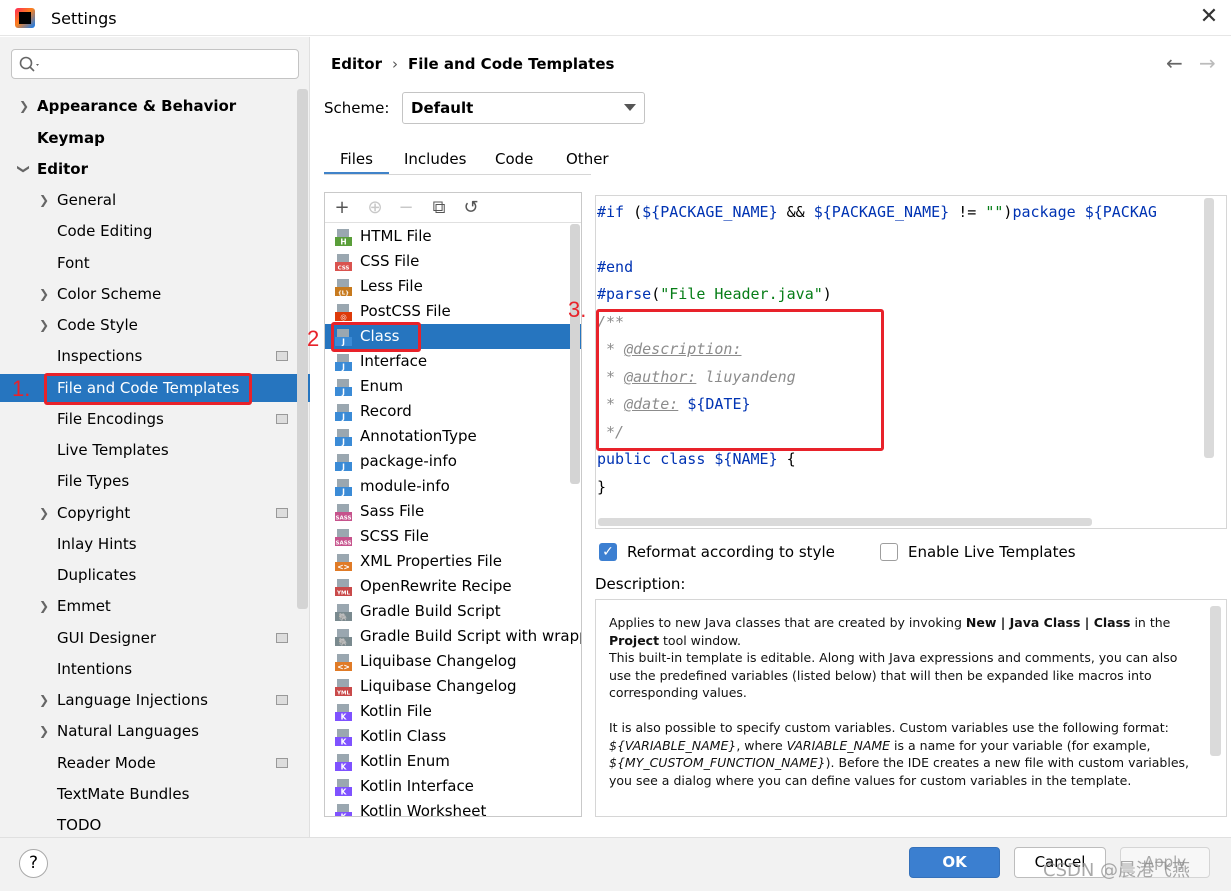  Describe the element at coordinates (155, 606) in the screenshot. I see `sidebar-item-emmet: ❯ Emmet` at that location.